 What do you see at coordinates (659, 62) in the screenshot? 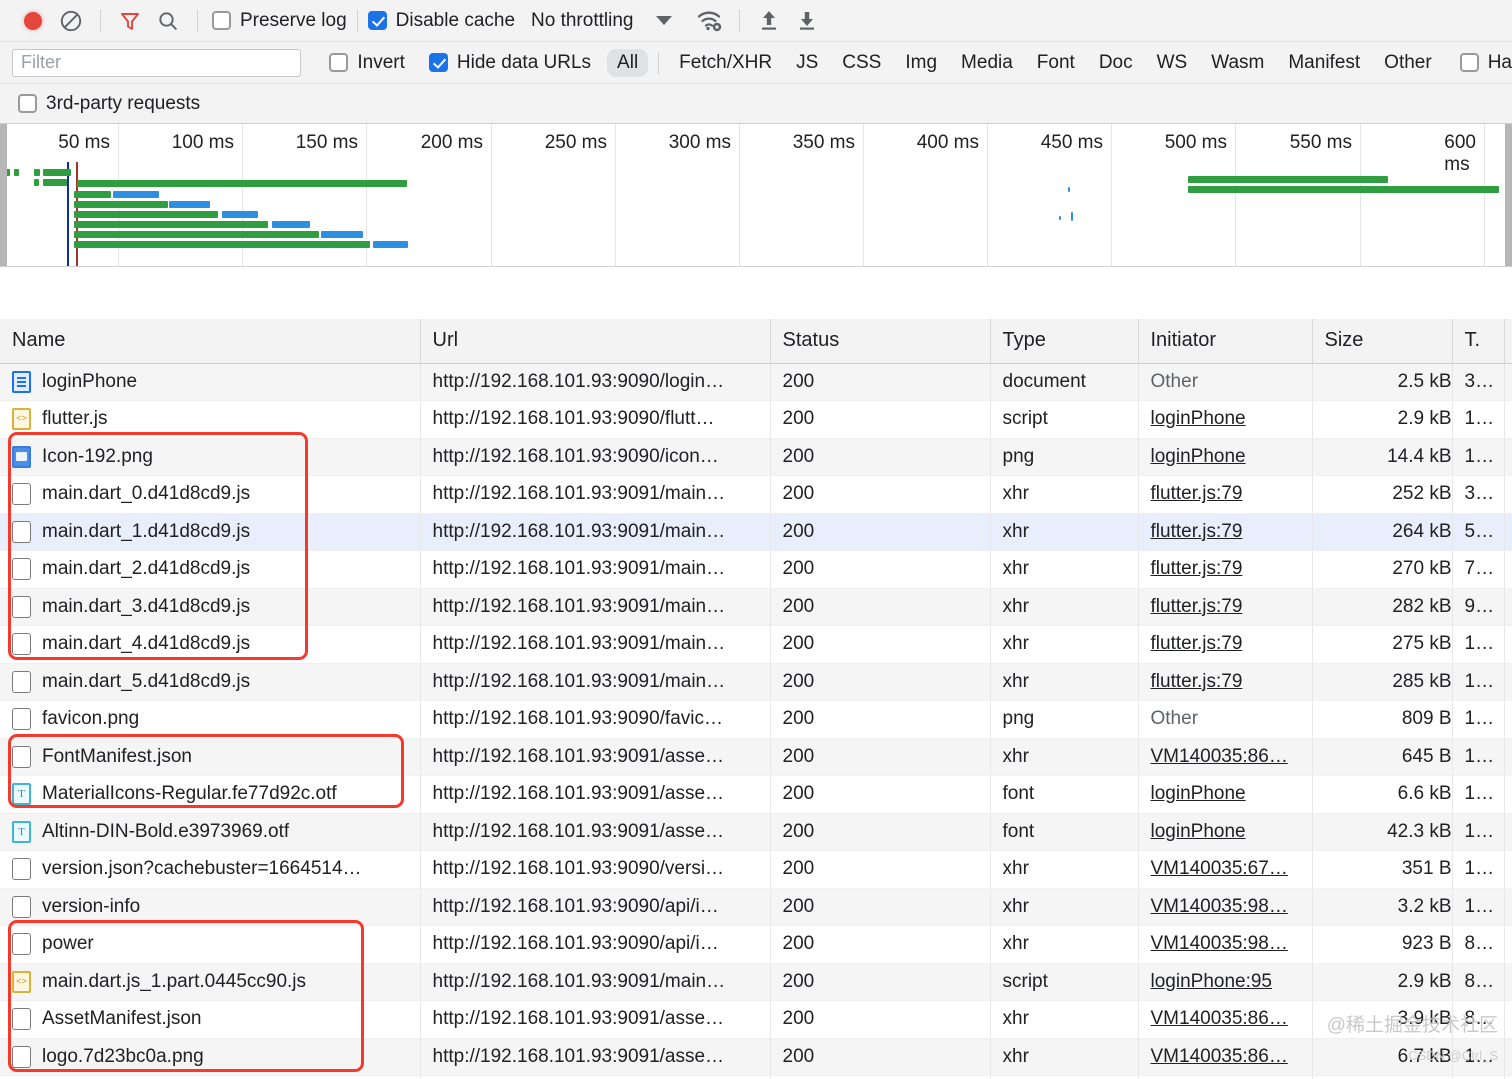
I see `filter-divider` at bounding box center [659, 62].